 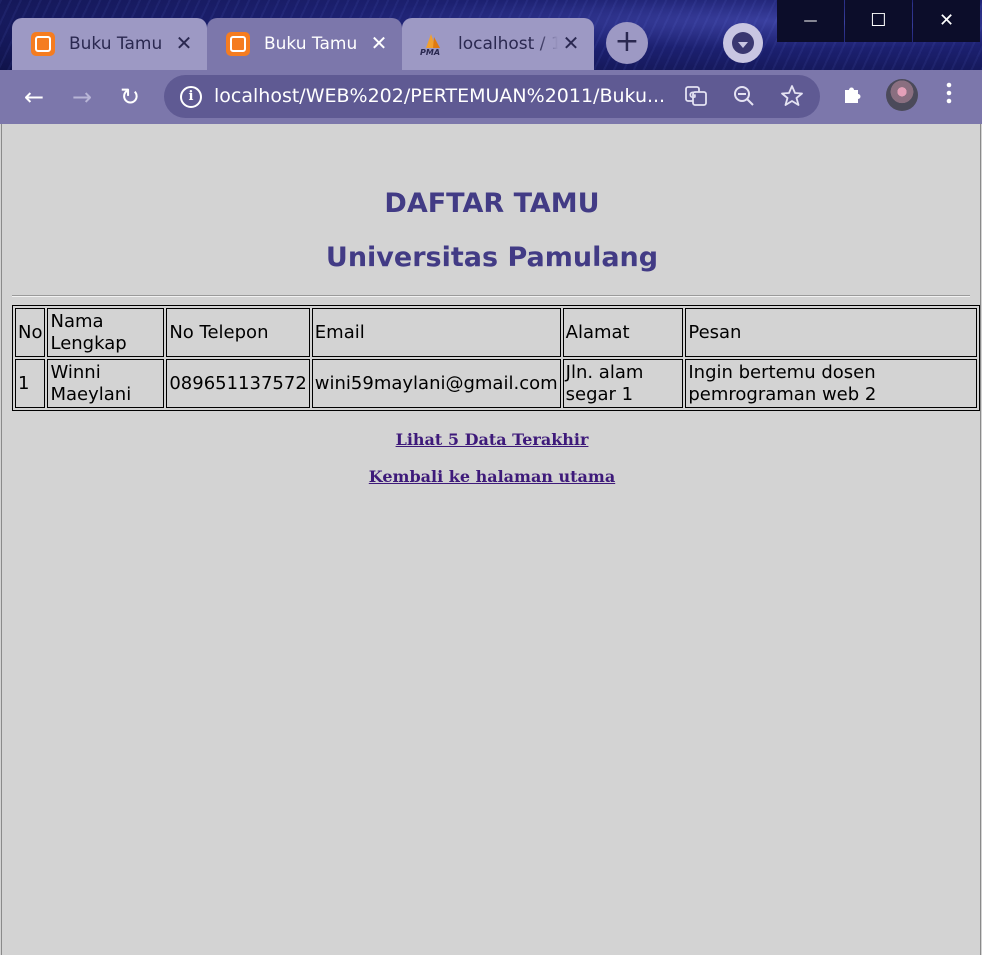 I want to click on cell-telepon: 089651137572, so click(x=238, y=383).